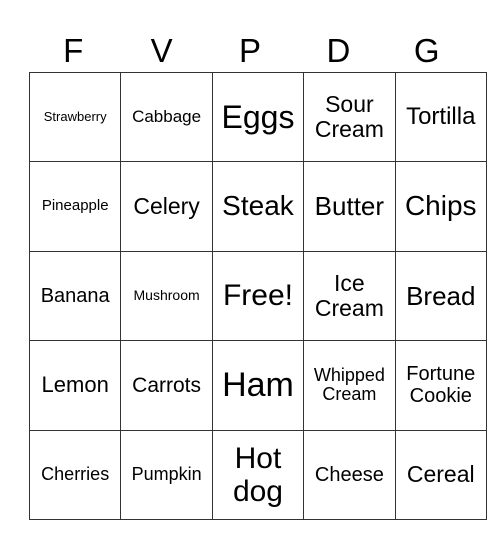  I want to click on header-letter: P, so click(249, 50).